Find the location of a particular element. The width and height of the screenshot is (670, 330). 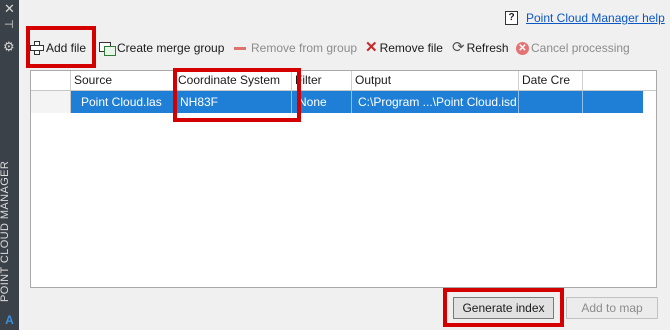

cancel-processing-button: ✕ Cancel processing is located at coordinates (573, 48).